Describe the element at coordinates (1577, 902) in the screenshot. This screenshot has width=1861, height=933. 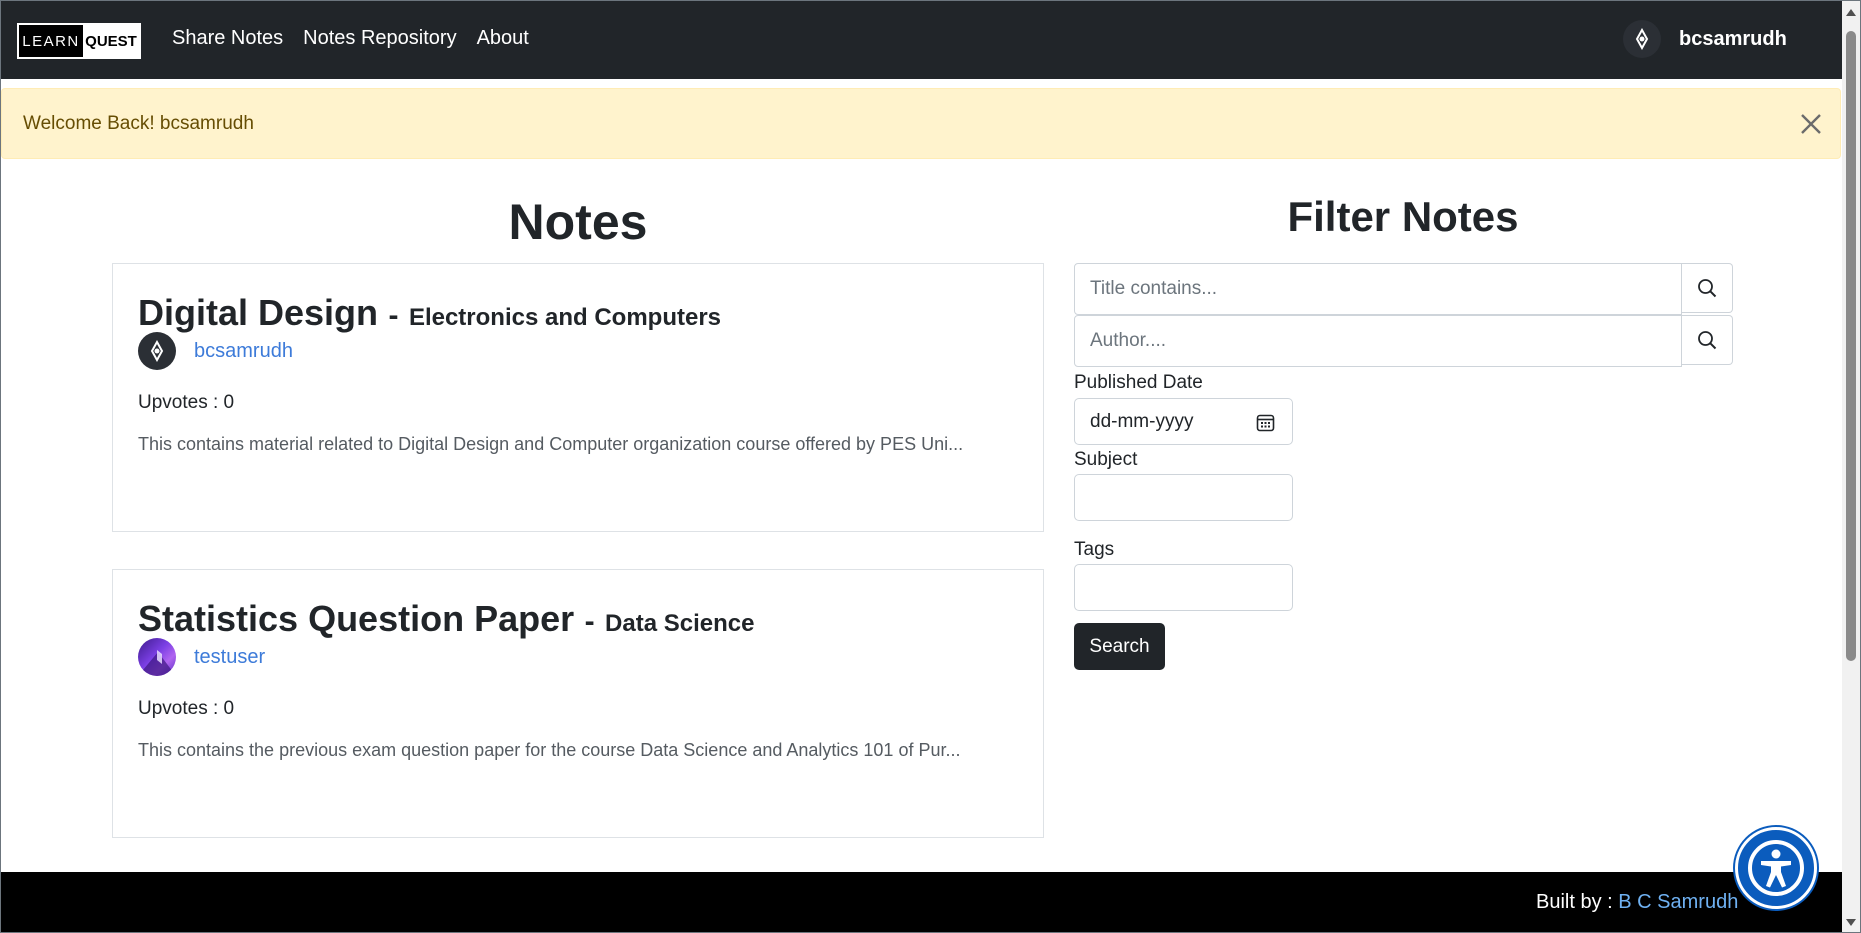
I see `footer-prefix: Built by :` at that location.